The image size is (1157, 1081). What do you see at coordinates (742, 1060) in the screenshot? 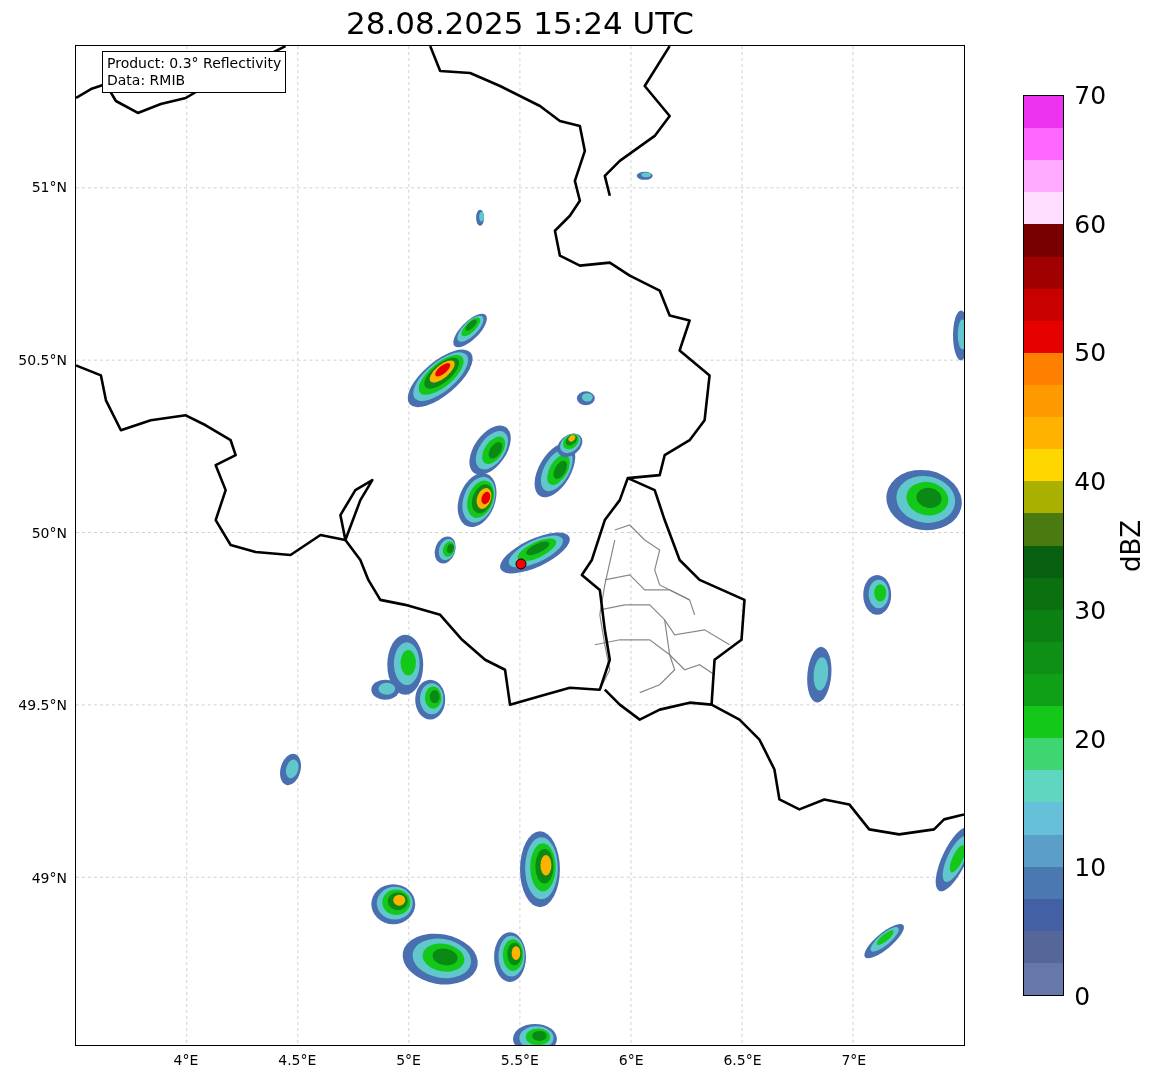
I see `longitude-label: 6.5°E` at bounding box center [742, 1060].